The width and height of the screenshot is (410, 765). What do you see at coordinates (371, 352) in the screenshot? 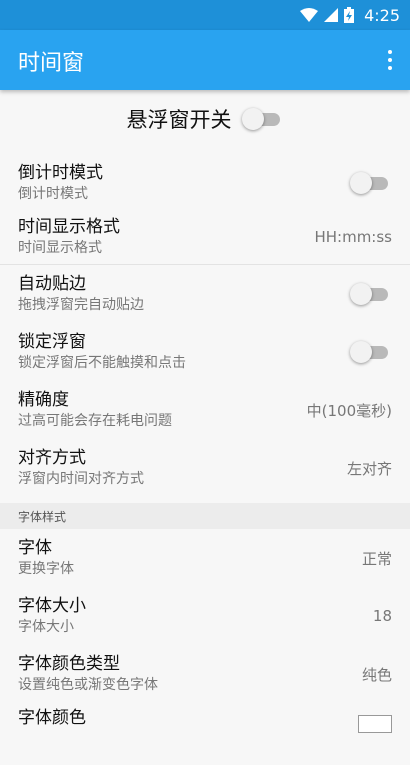
I see `lock-window-toggle` at bounding box center [371, 352].